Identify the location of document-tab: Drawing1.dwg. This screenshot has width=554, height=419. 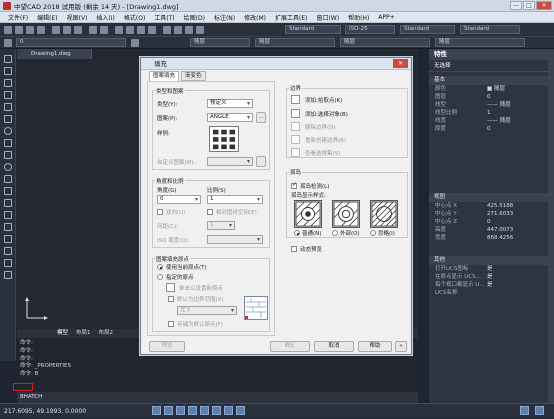
(54, 54).